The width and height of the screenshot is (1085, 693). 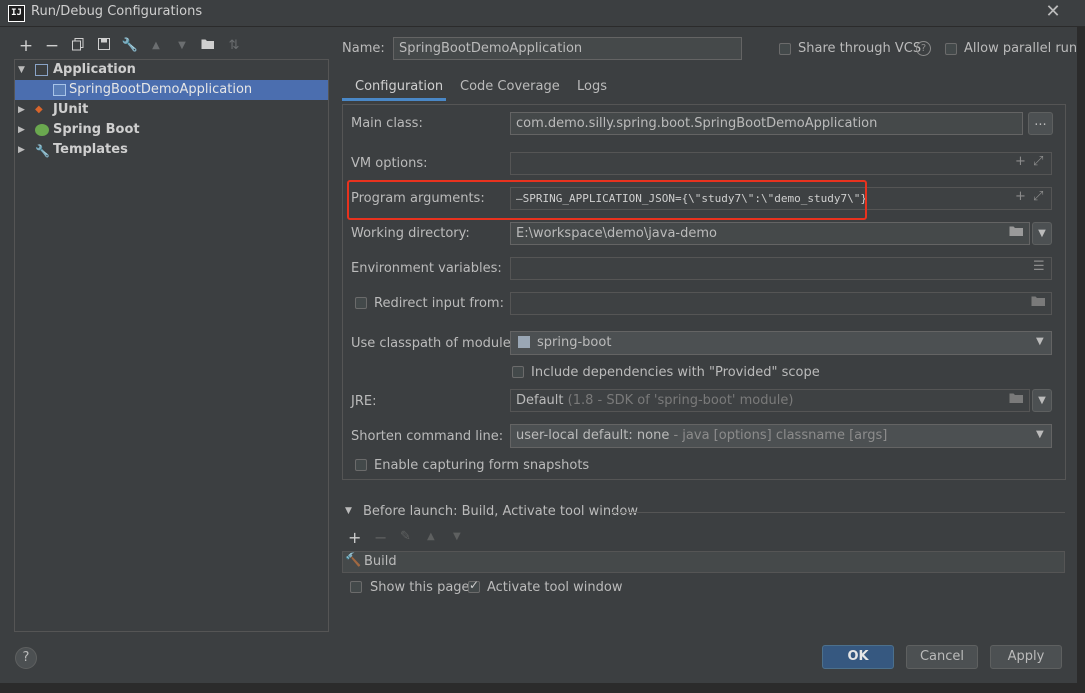 I want to click on activate-tool-window-label: Activate tool window, so click(x=555, y=587).